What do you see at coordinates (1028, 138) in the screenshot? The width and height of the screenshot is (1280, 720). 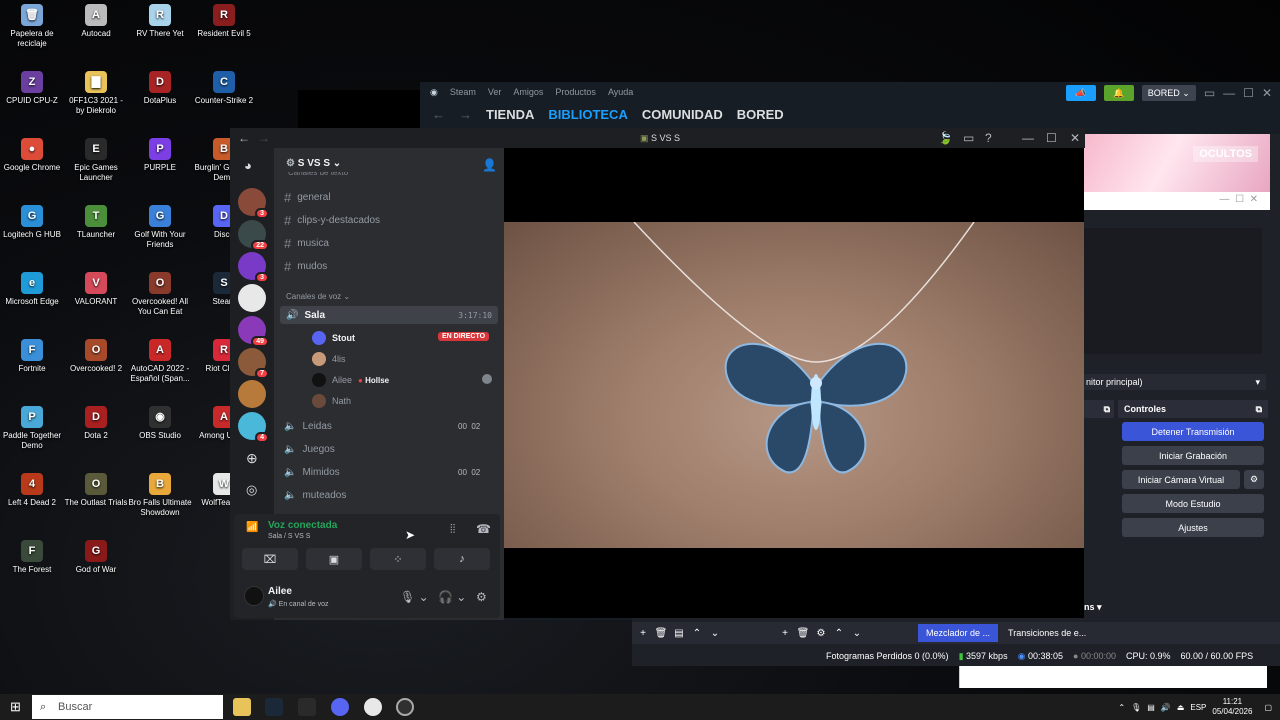 I see `minimize-icon: —` at bounding box center [1028, 138].